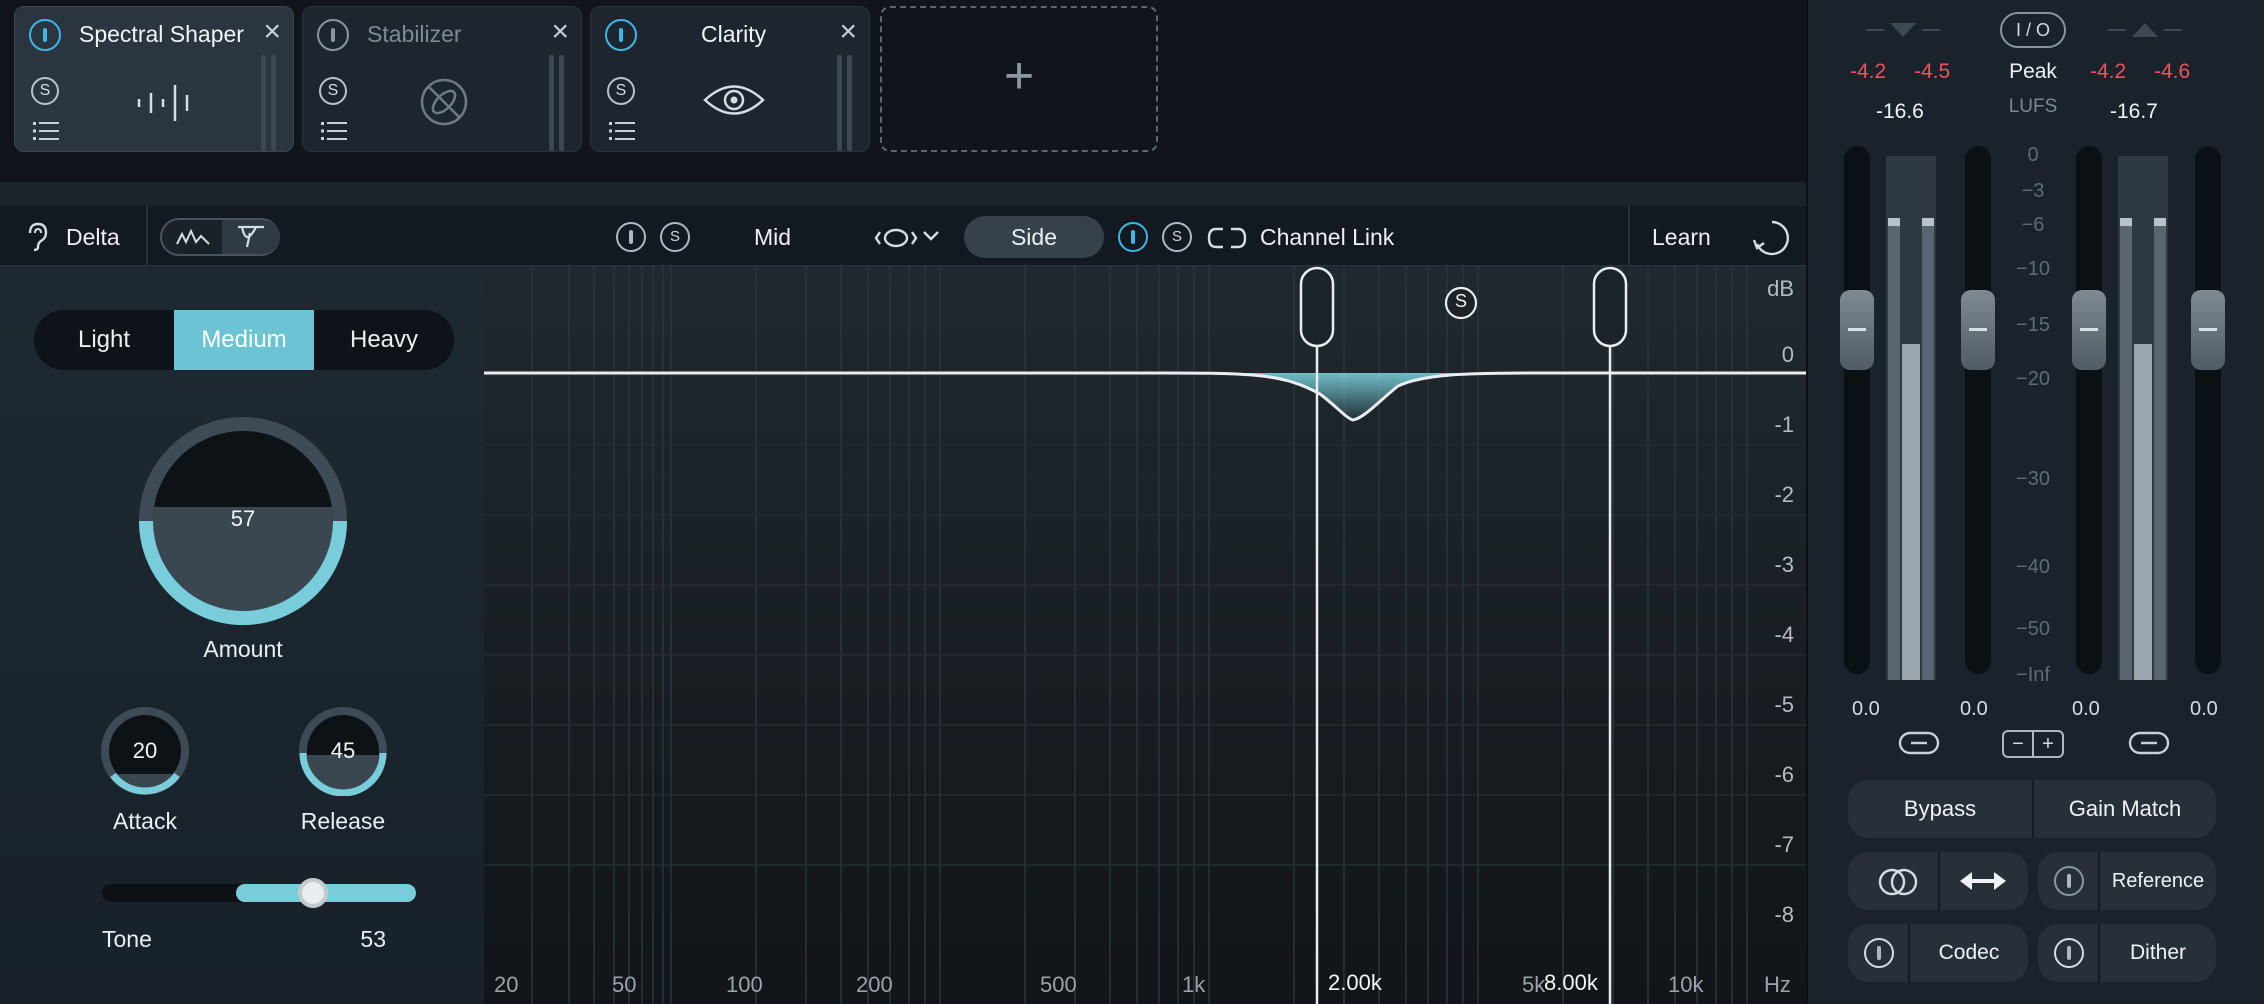 The image size is (2264, 1004). Describe the element at coordinates (1777, 984) in the screenshot. I see `hz-unit-label: Hz` at that location.